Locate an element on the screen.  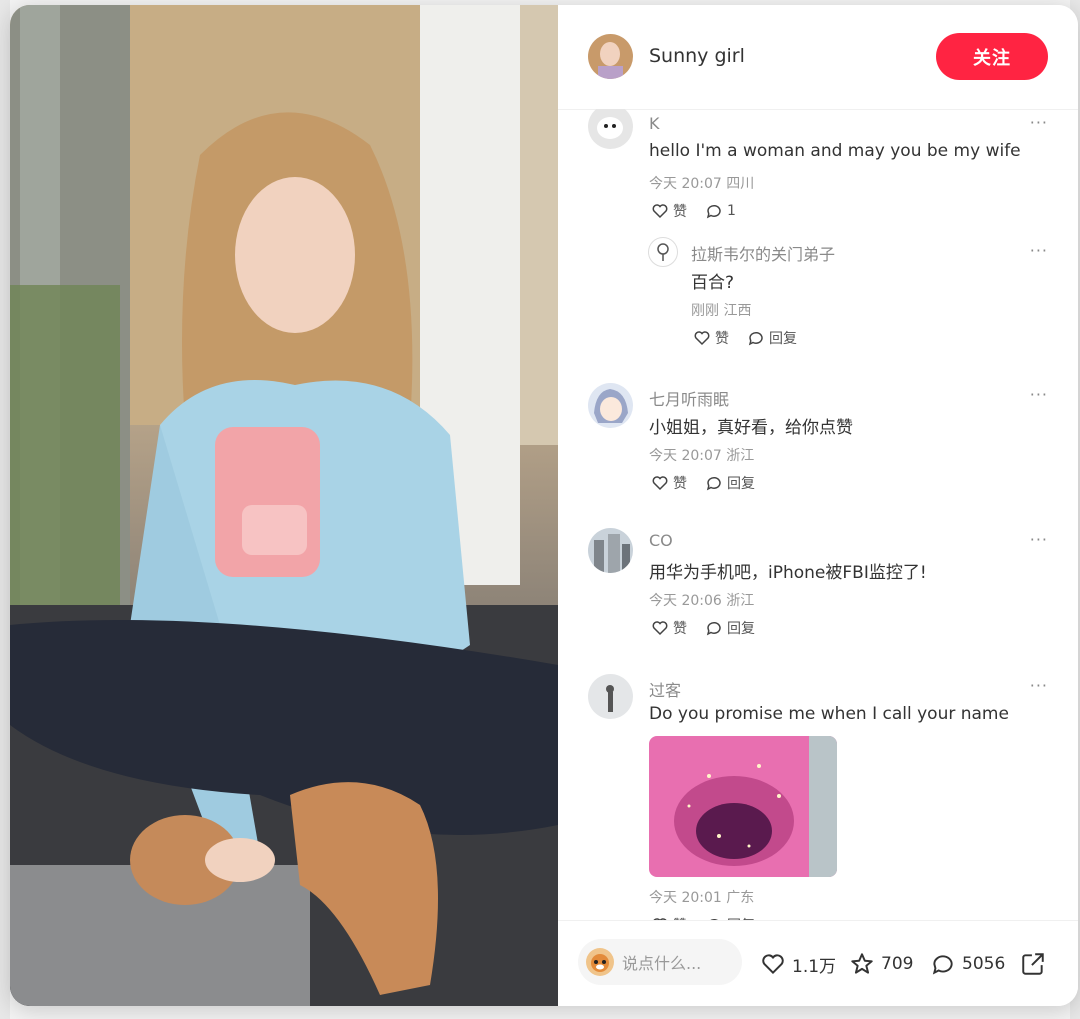
comment-meta: 今天 20:07 四川 is located at coordinates (702, 184).